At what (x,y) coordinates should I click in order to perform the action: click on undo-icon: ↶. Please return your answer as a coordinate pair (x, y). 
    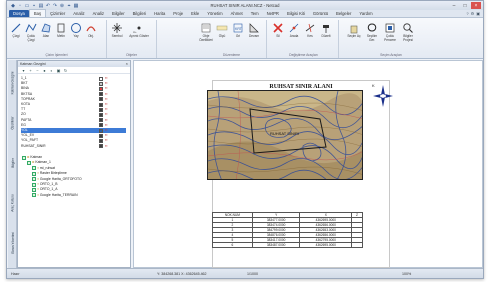
    Looking at the image, I should click on (48, 6).